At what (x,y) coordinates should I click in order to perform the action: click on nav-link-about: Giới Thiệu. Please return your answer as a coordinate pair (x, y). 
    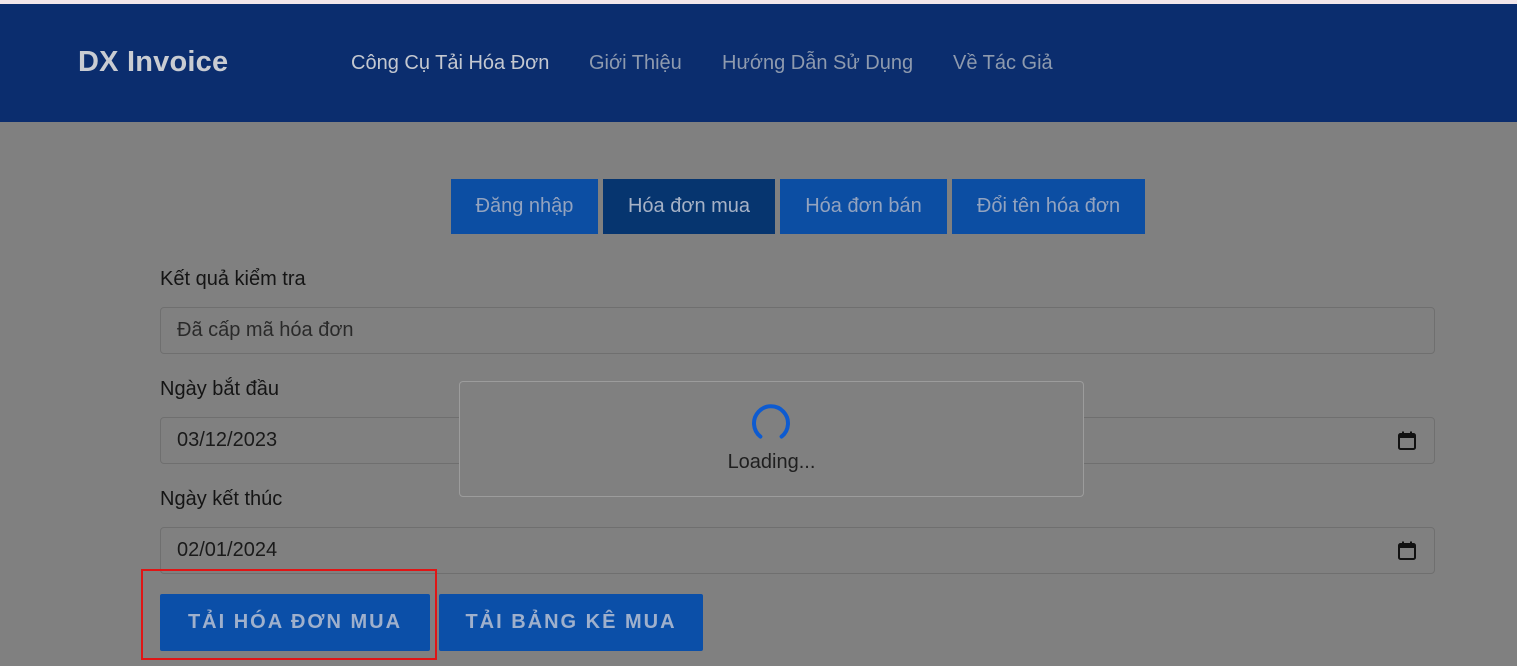
    Looking at the image, I should click on (635, 63).